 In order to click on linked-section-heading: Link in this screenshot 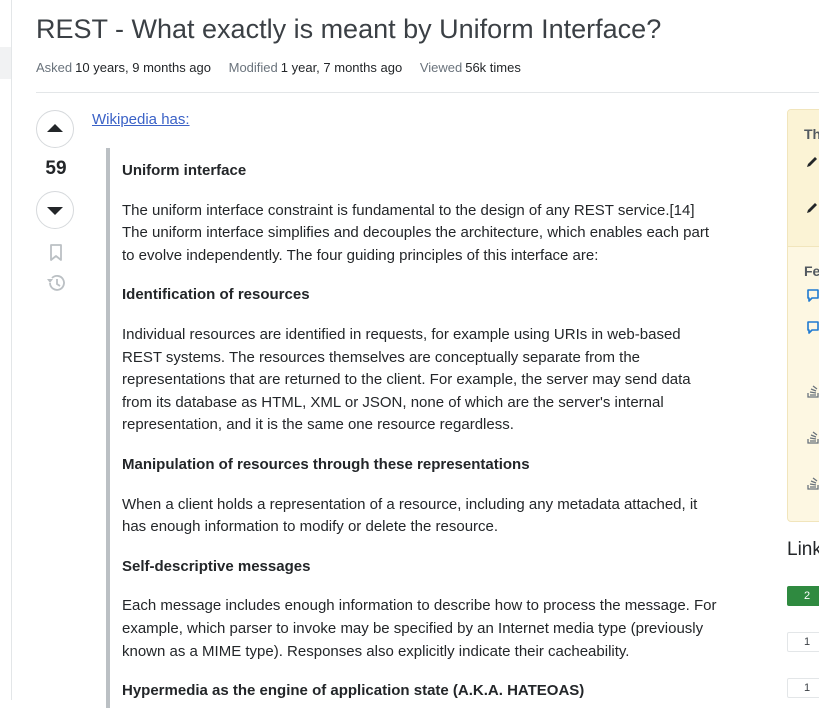, I will do `click(803, 549)`.